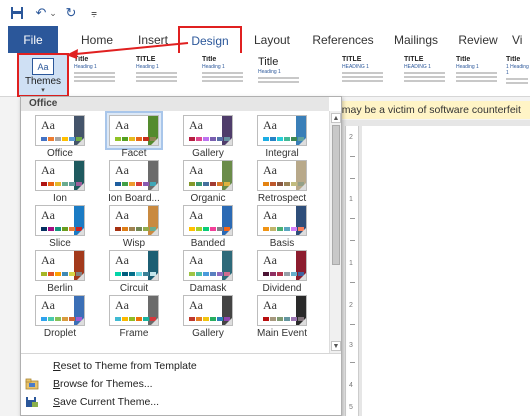 The height and width of the screenshot is (416, 530). I want to click on style-set-4: Title Heading 1, so click(281, 75).